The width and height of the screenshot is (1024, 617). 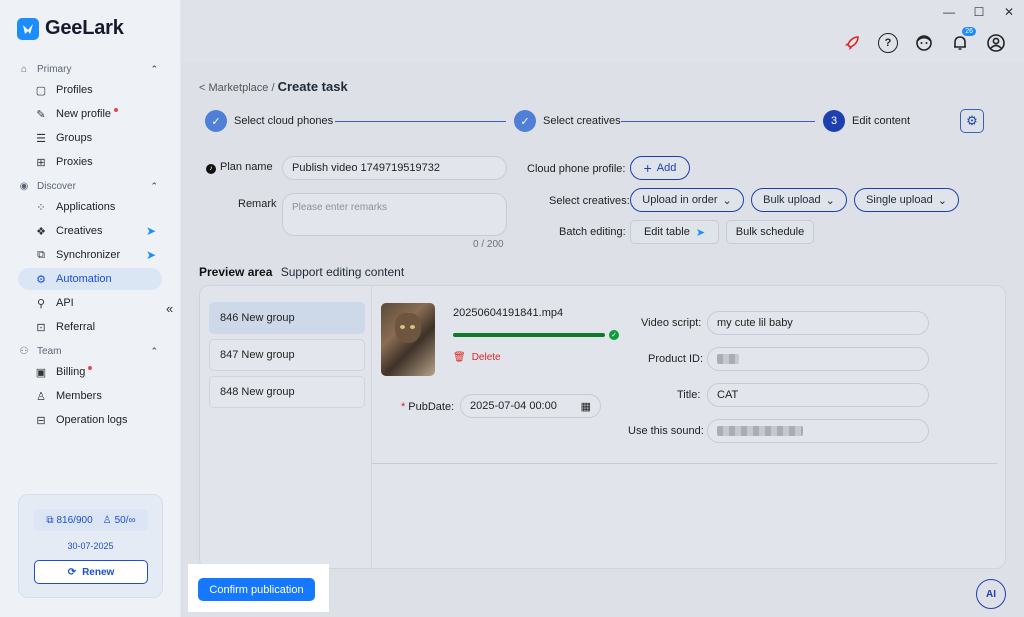 What do you see at coordinates (90, 114) in the screenshot?
I see `sidebar-item-new-profile: ✎ New profile` at bounding box center [90, 114].